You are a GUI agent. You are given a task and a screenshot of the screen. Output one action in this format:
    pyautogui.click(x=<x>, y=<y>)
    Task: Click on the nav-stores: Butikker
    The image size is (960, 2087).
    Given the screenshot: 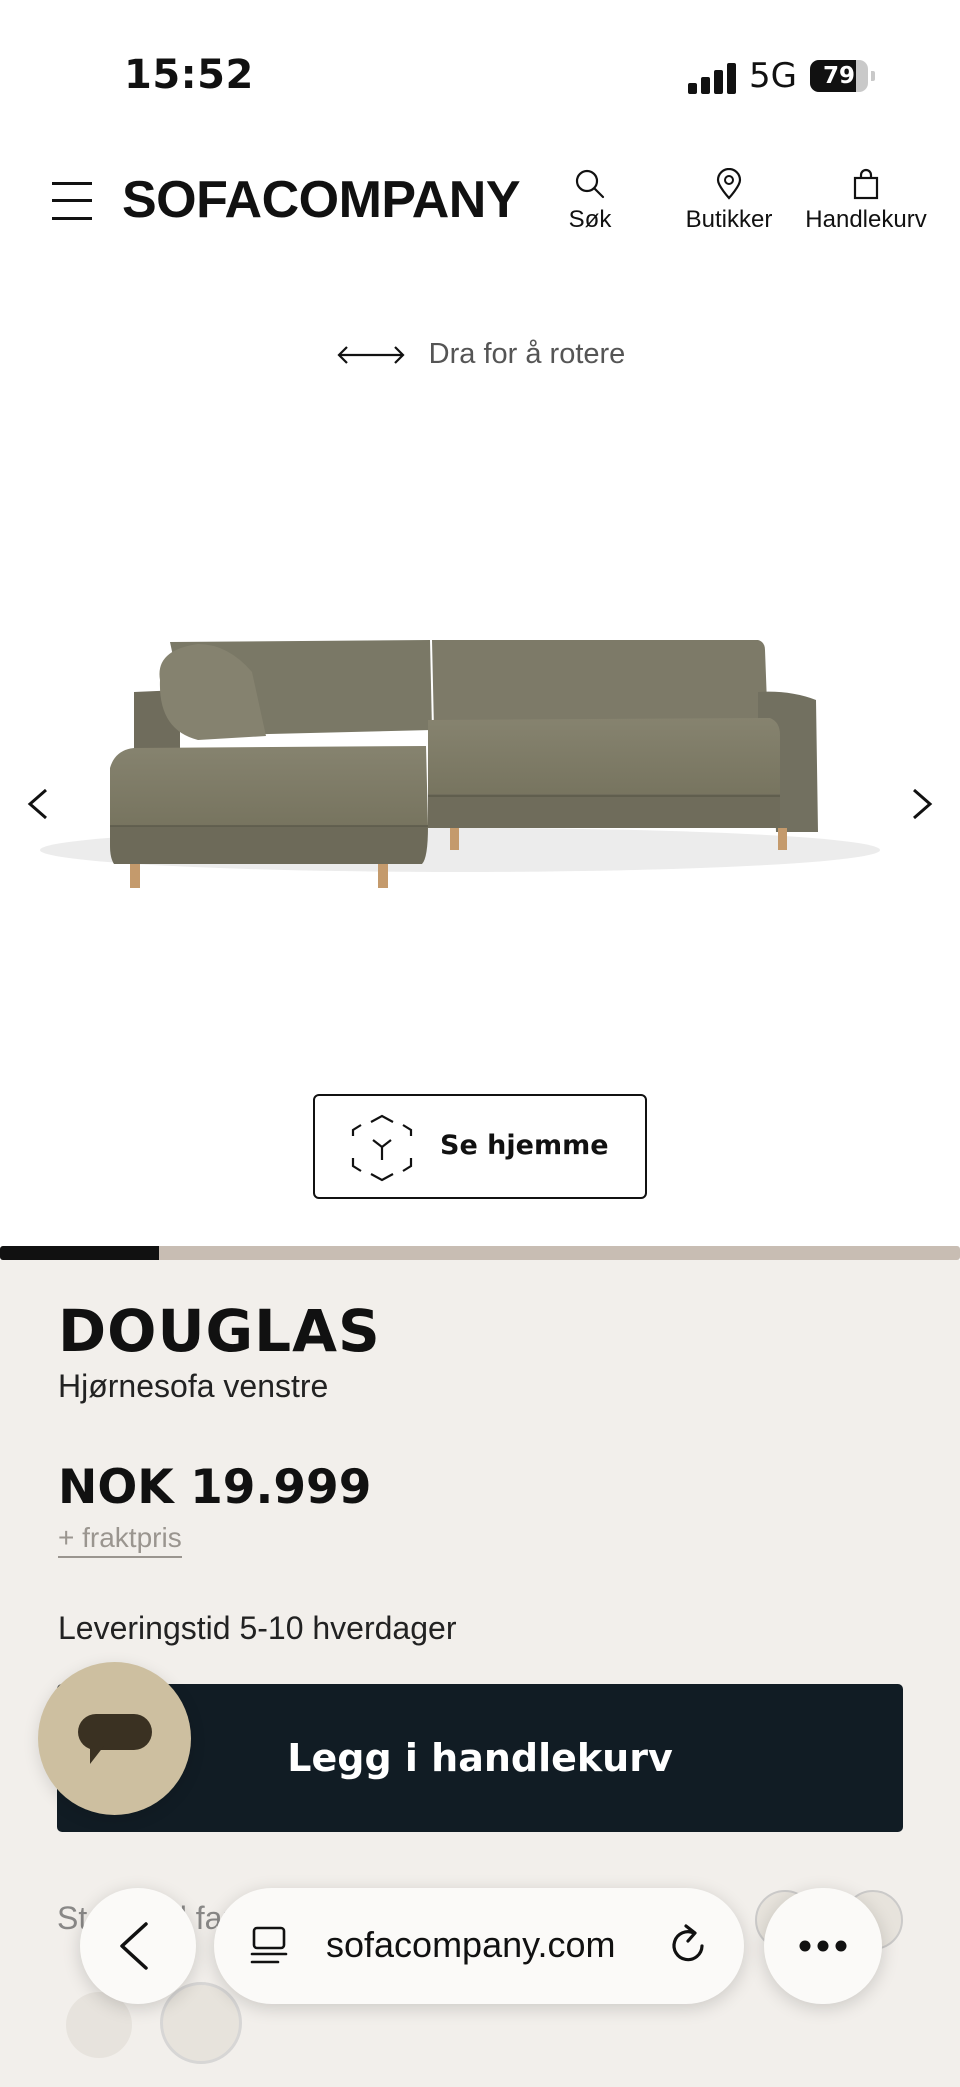 What is the action you would take?
    pyautogui.click(x=729, y=201)
    